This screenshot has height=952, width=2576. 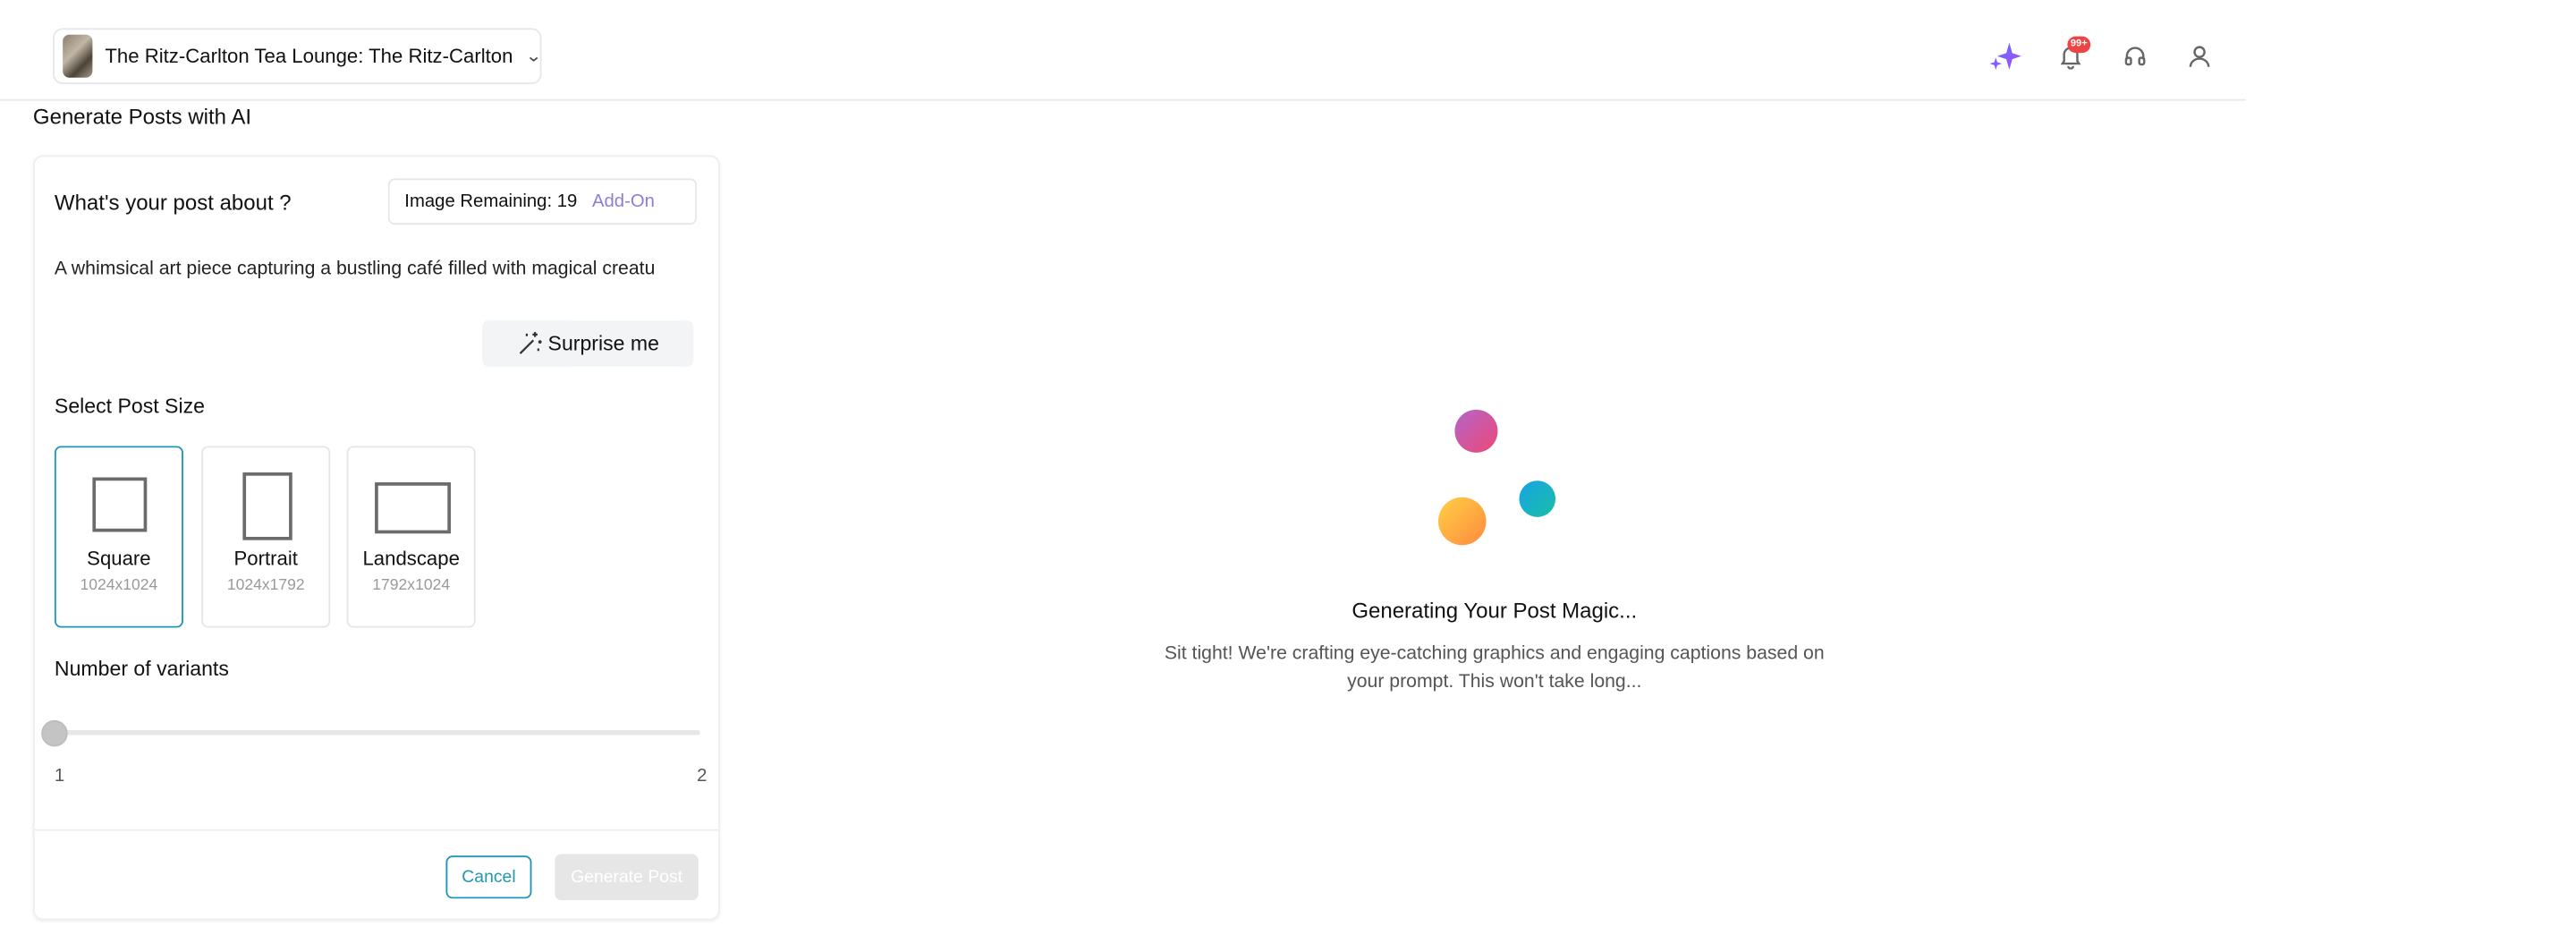 What do you see at coordinates (118, 537) in the screenshot?
I see `size-option-square: Square 1024x1024` at bounding box center [118, 537].